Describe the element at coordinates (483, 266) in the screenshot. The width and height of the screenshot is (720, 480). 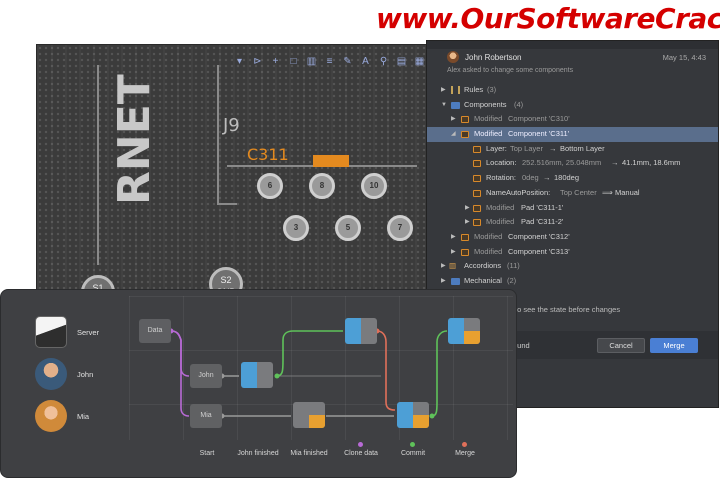
I see `tree-label: Accordions` at that location.